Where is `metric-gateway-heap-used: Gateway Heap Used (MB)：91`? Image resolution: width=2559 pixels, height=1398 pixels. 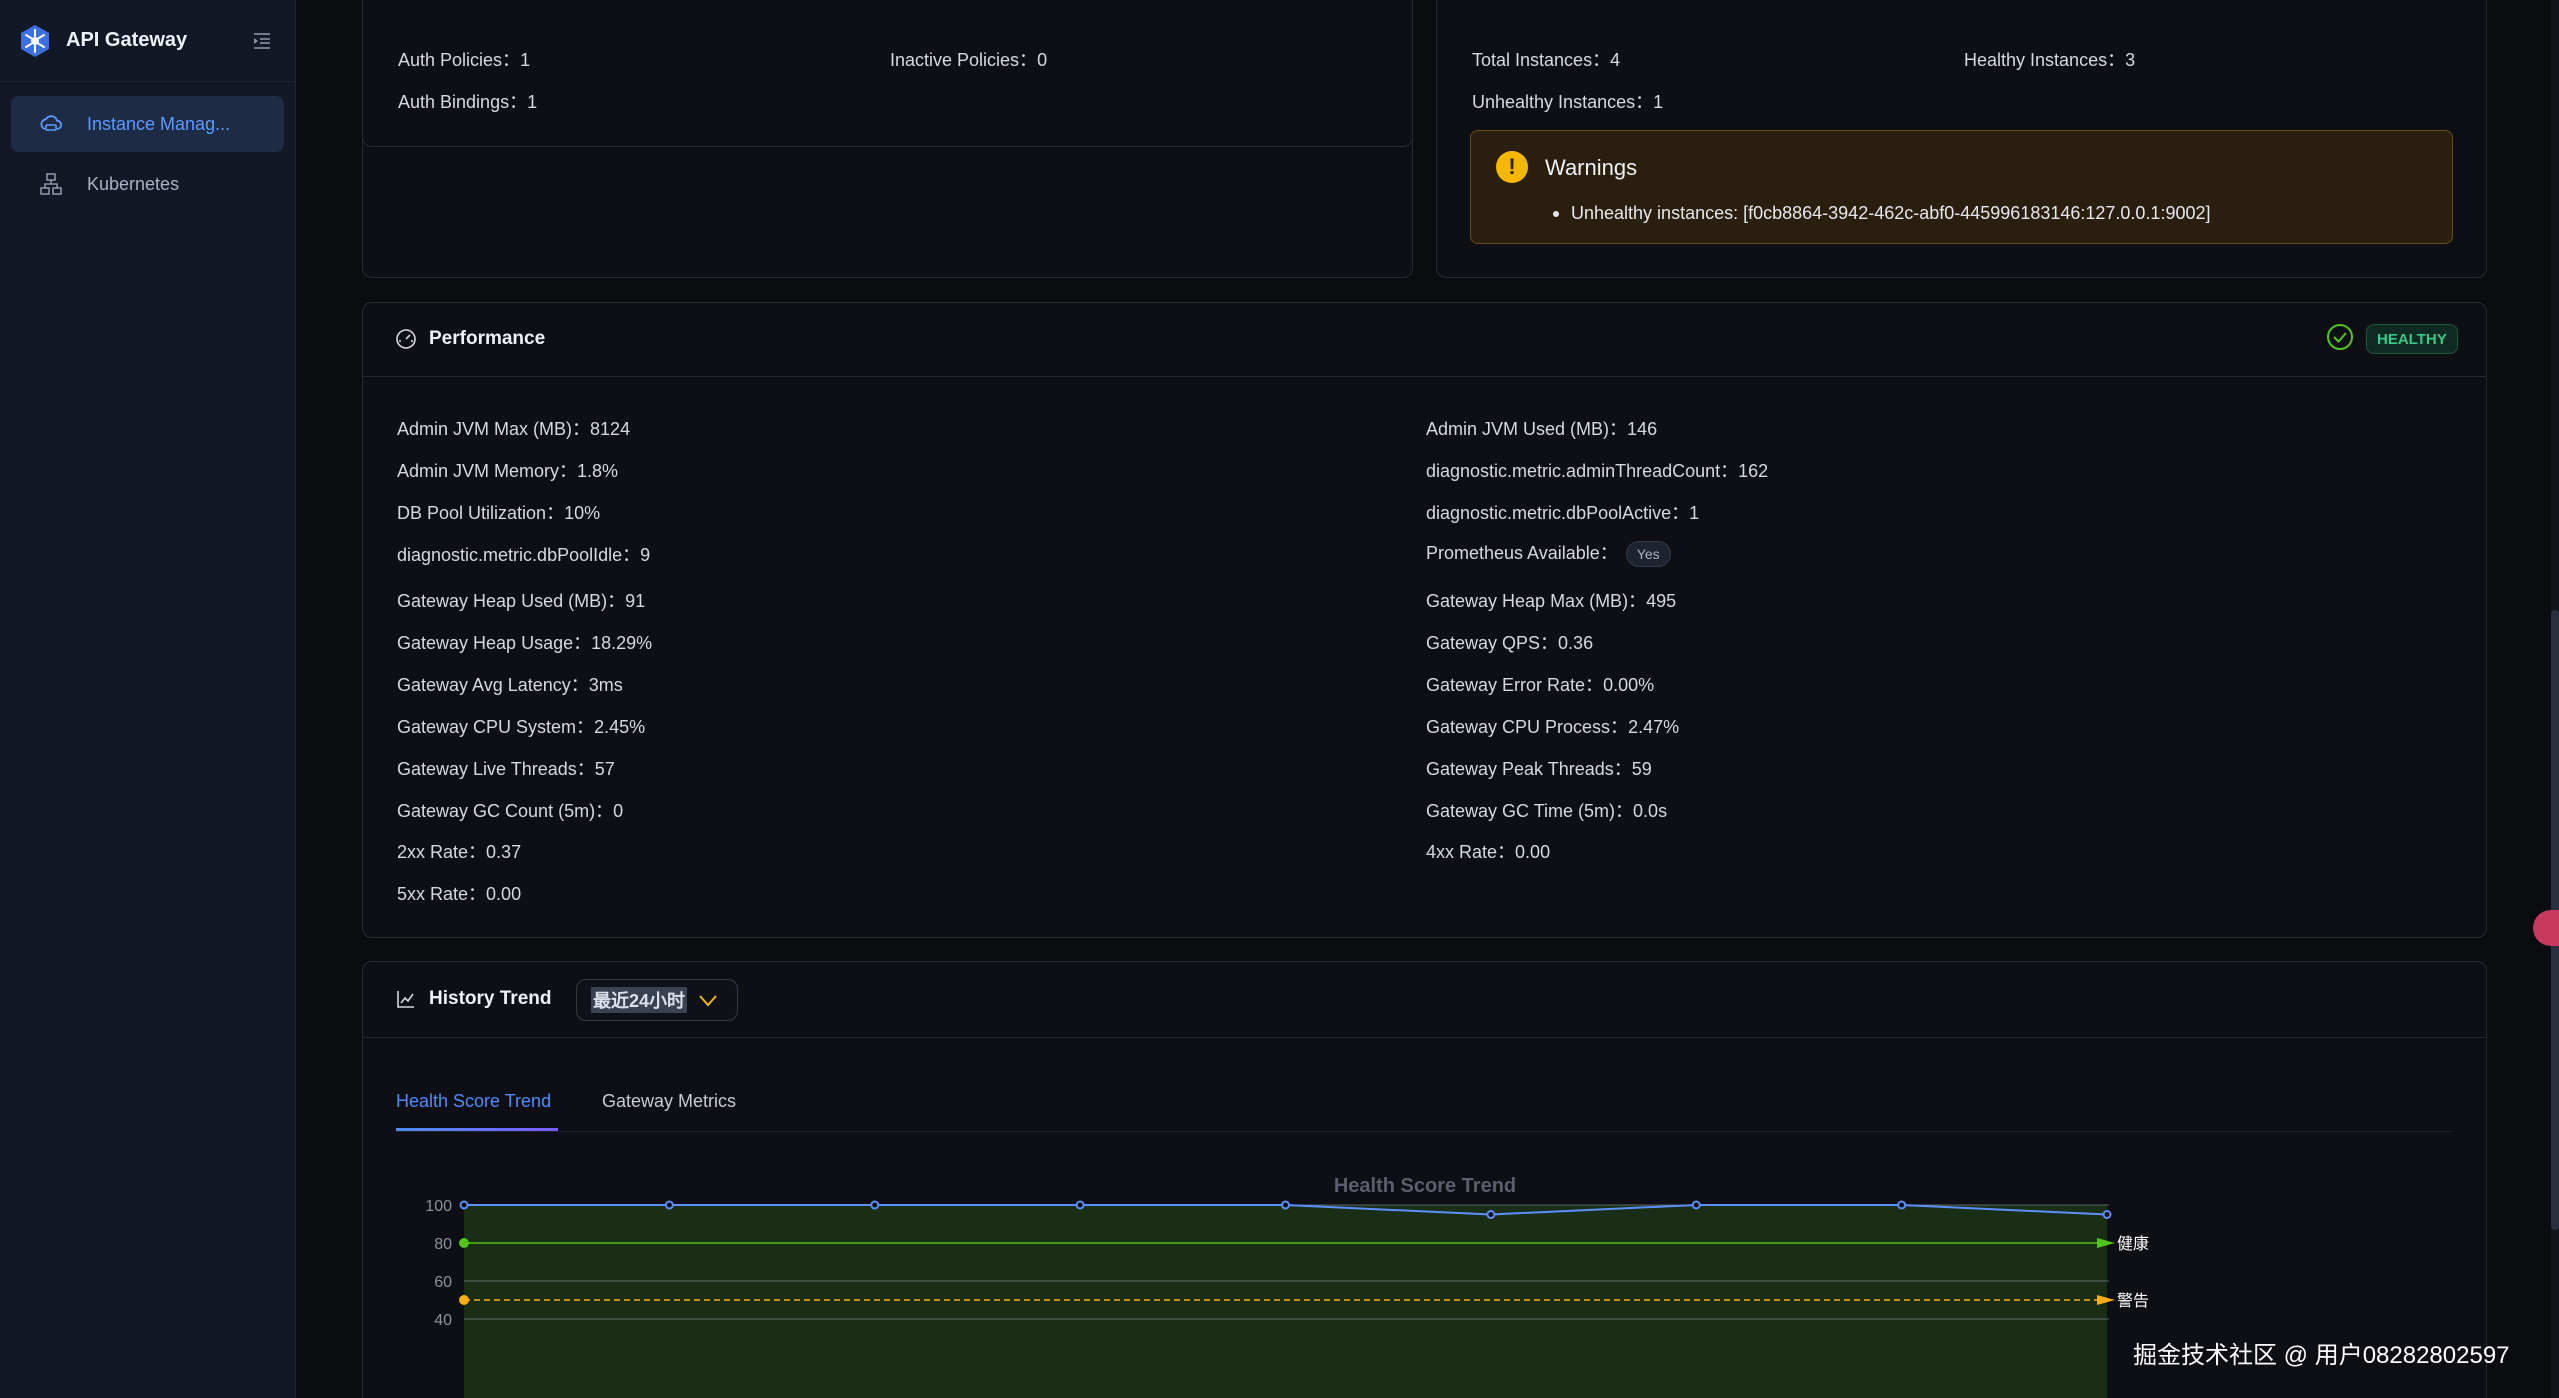
metric-gateway-heap-used: Gateway Heap Used (MB)：91 is located at coordinates (521, 601).